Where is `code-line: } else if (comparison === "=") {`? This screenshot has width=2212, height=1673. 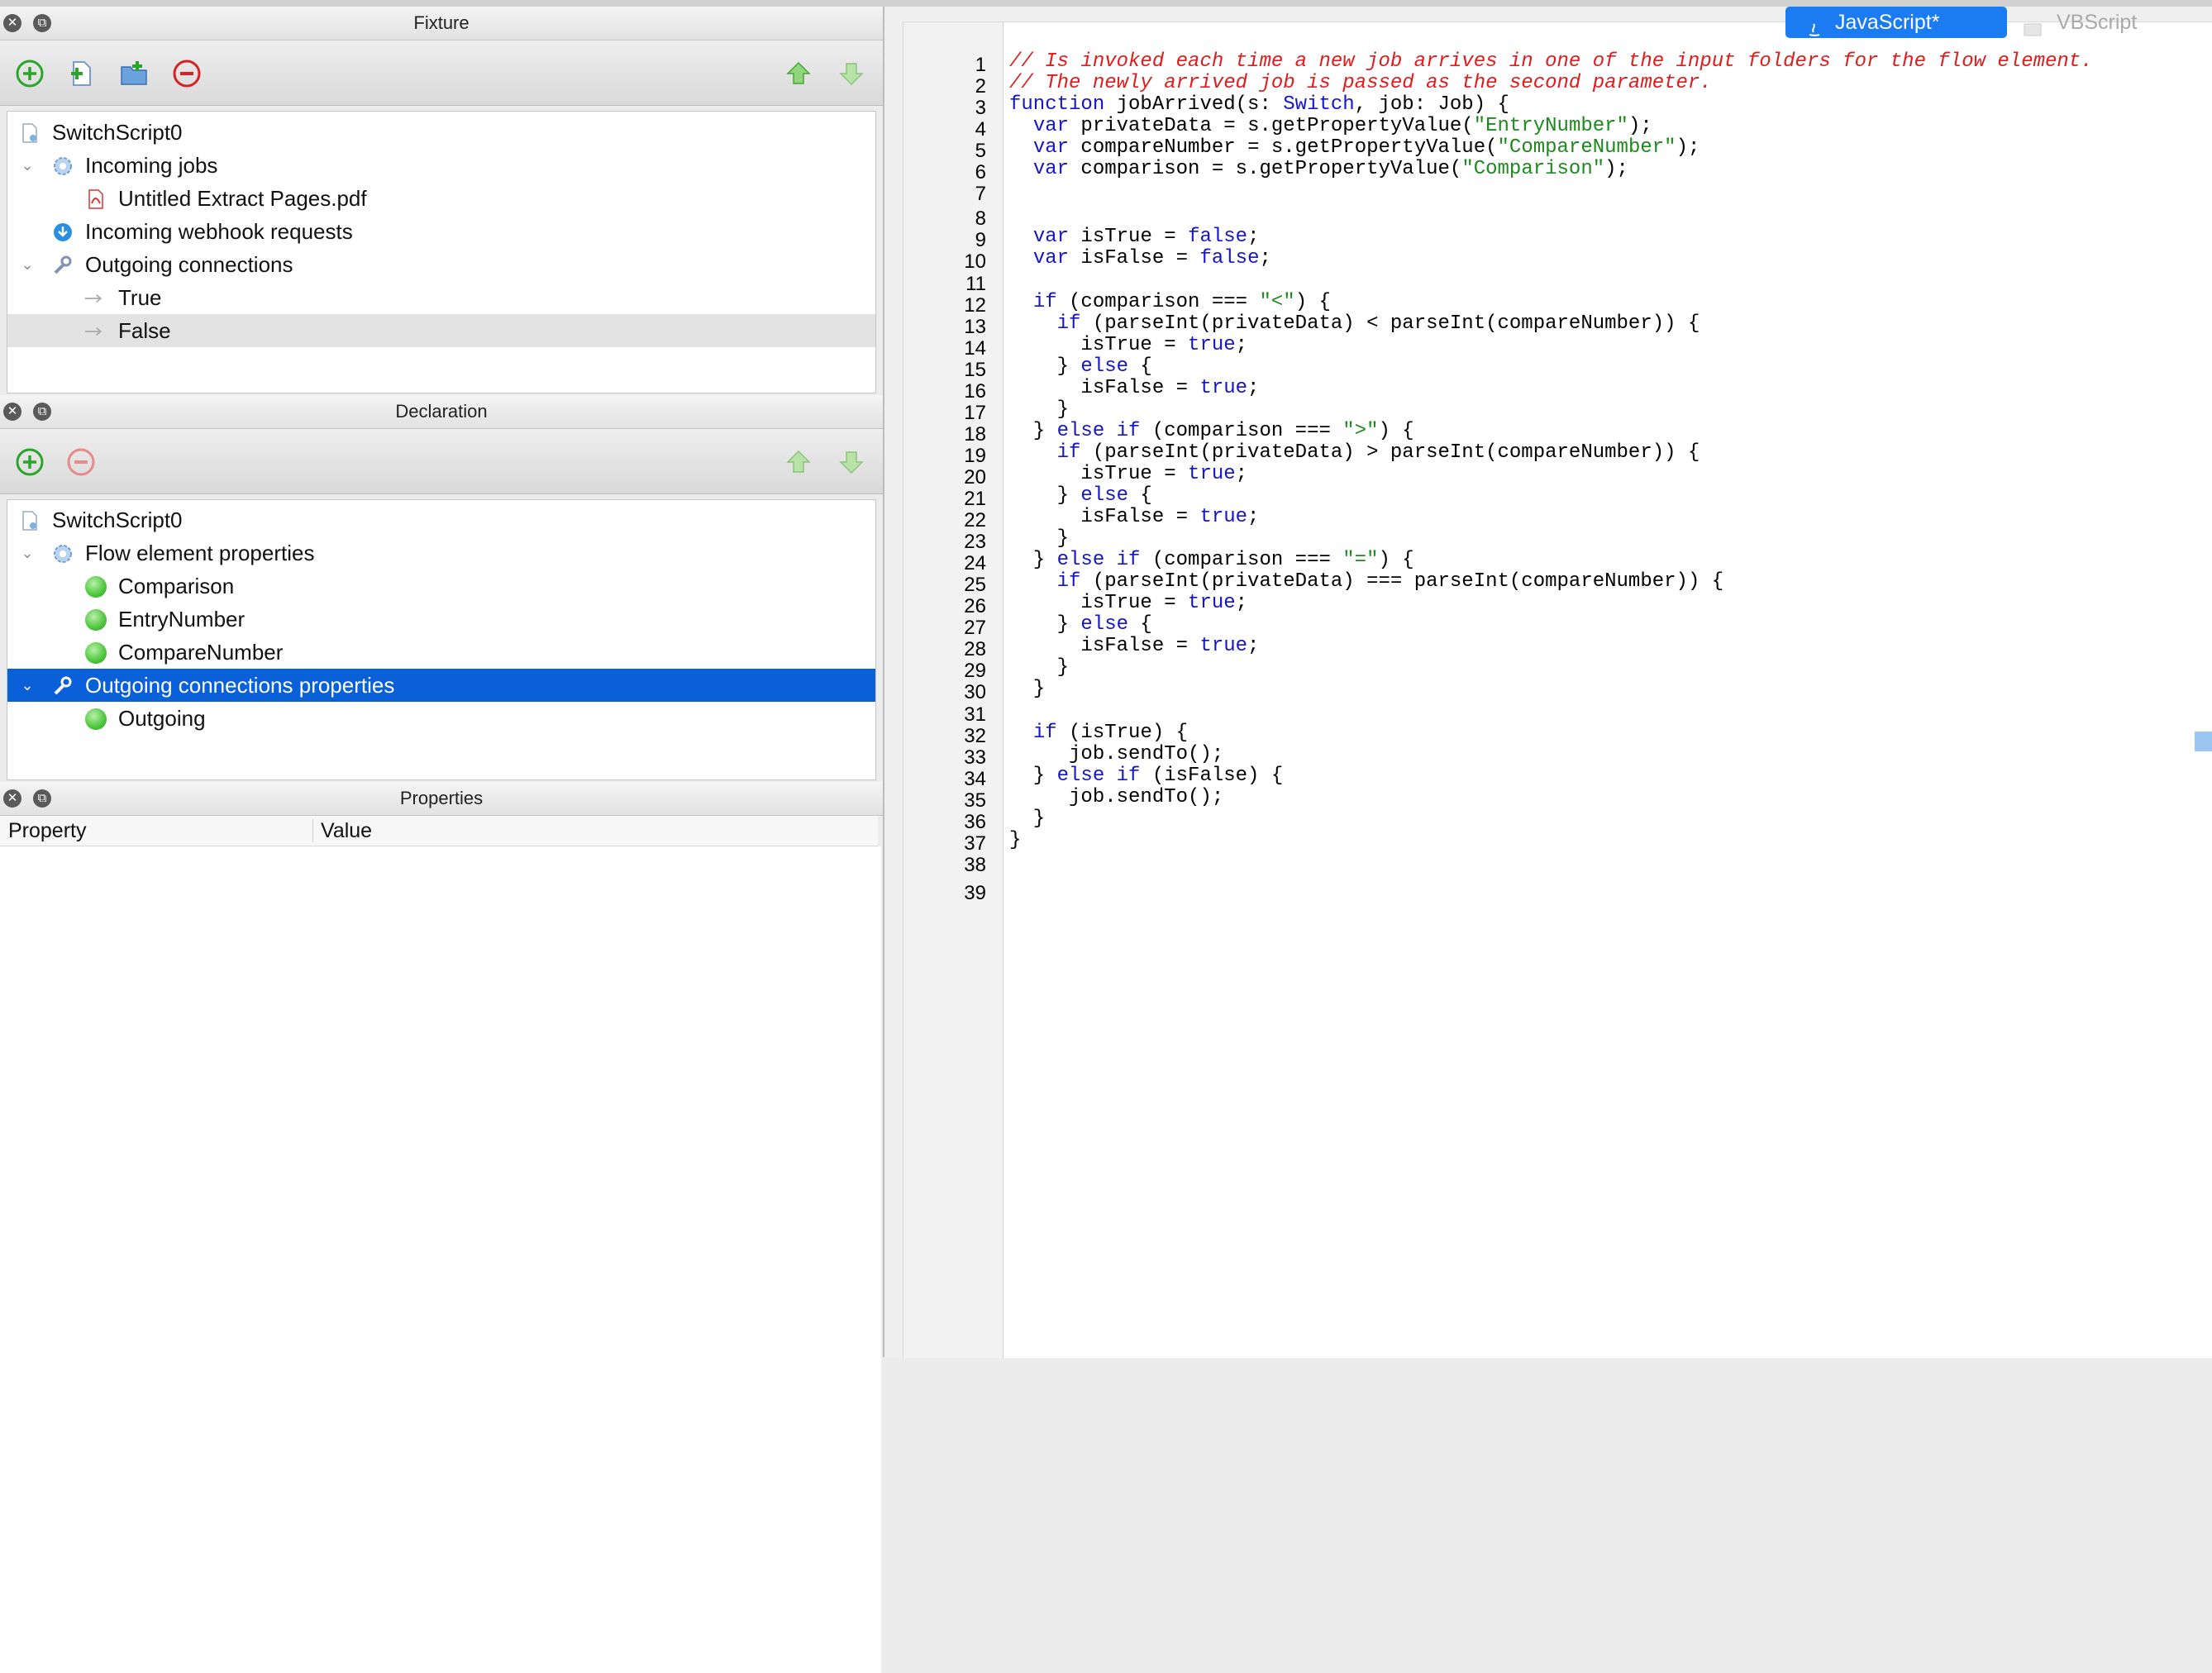
code-line: } else if (comparison === "=") { is located at coordinates (1211, 560).